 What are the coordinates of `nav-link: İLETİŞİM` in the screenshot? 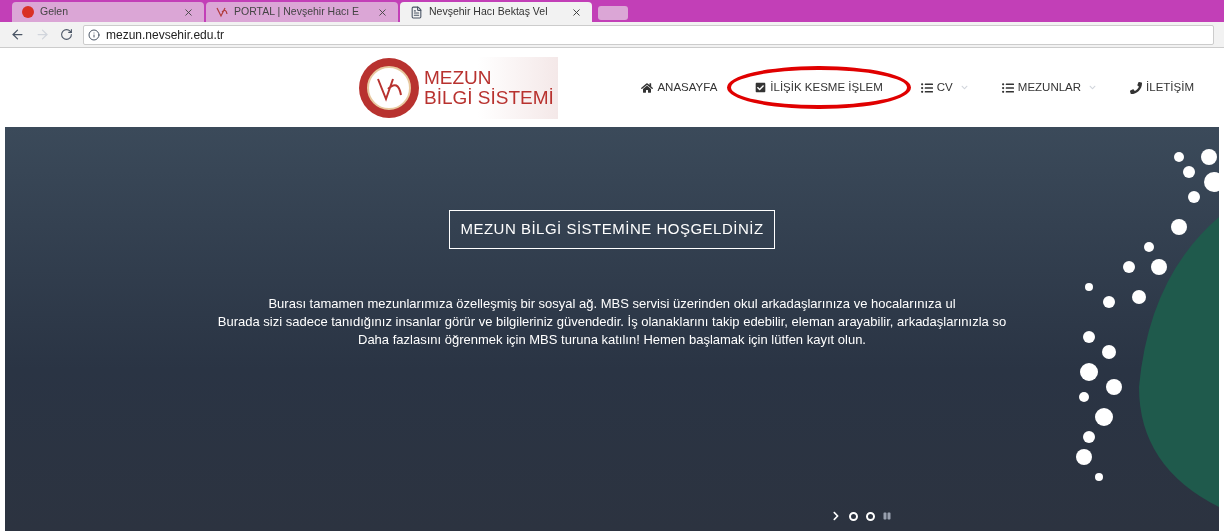 It's located at (1162, 87).